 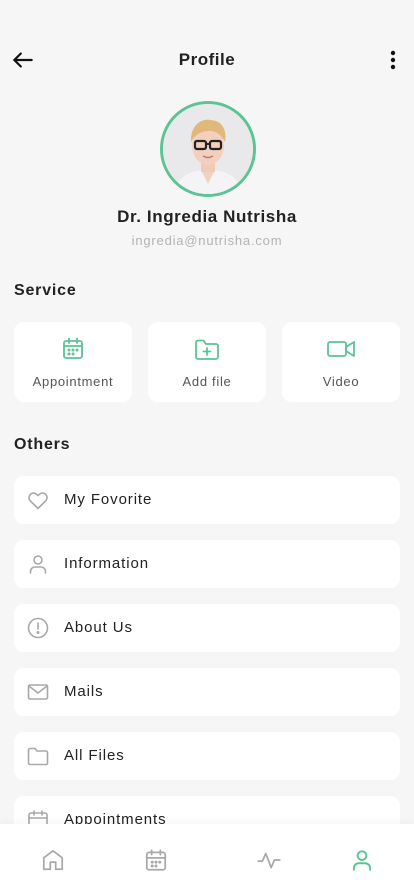 What do you see at coordinates (42, 444) in the screenshot?
I see `others-section-title: Others` at bounding box center [42, 444].